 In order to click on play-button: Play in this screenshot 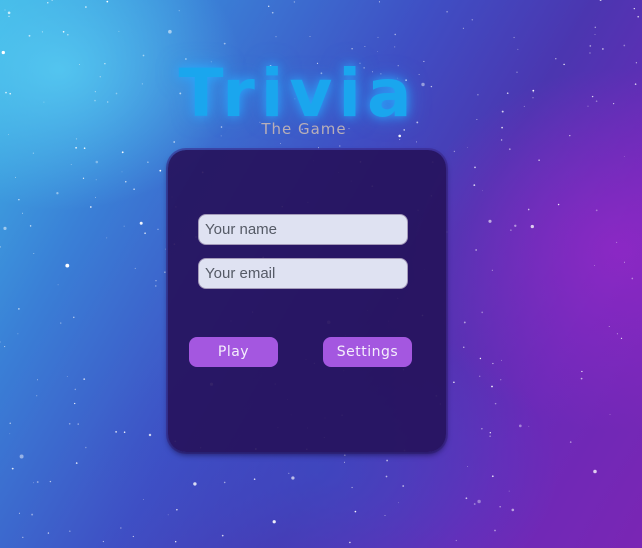, I will do `click(233, 352)`.